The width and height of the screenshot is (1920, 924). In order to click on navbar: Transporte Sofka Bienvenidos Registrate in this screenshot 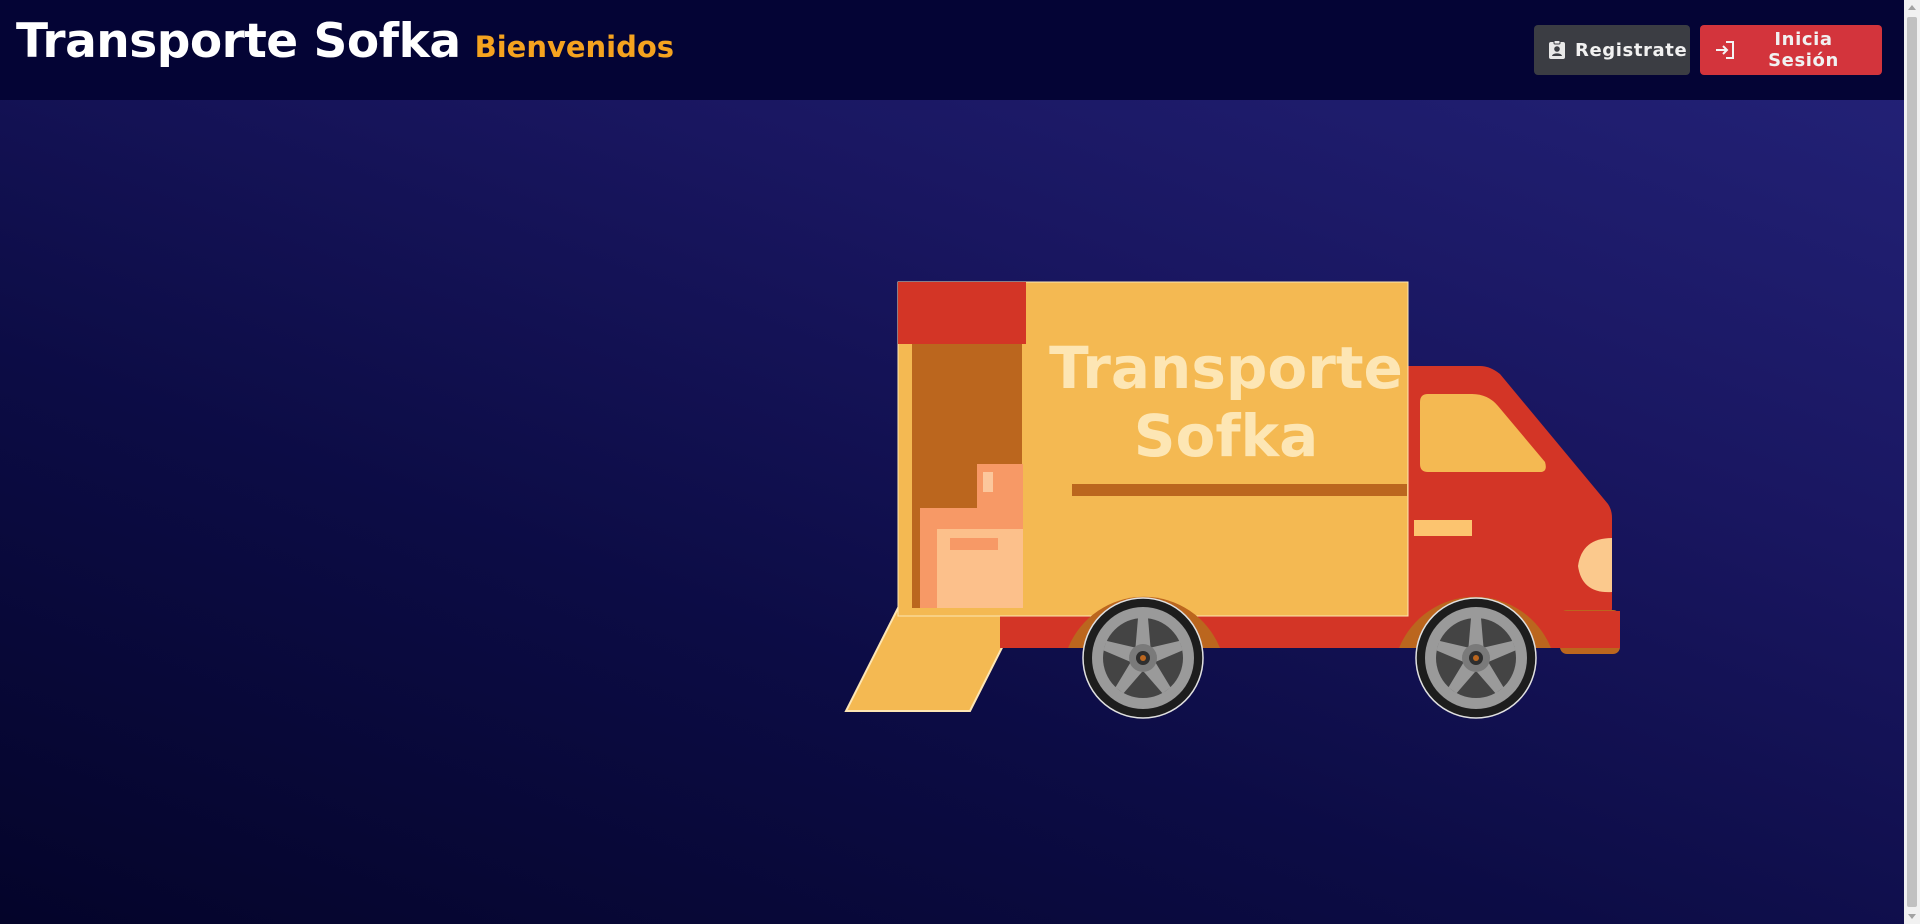, I will do `click(952, 50)`.